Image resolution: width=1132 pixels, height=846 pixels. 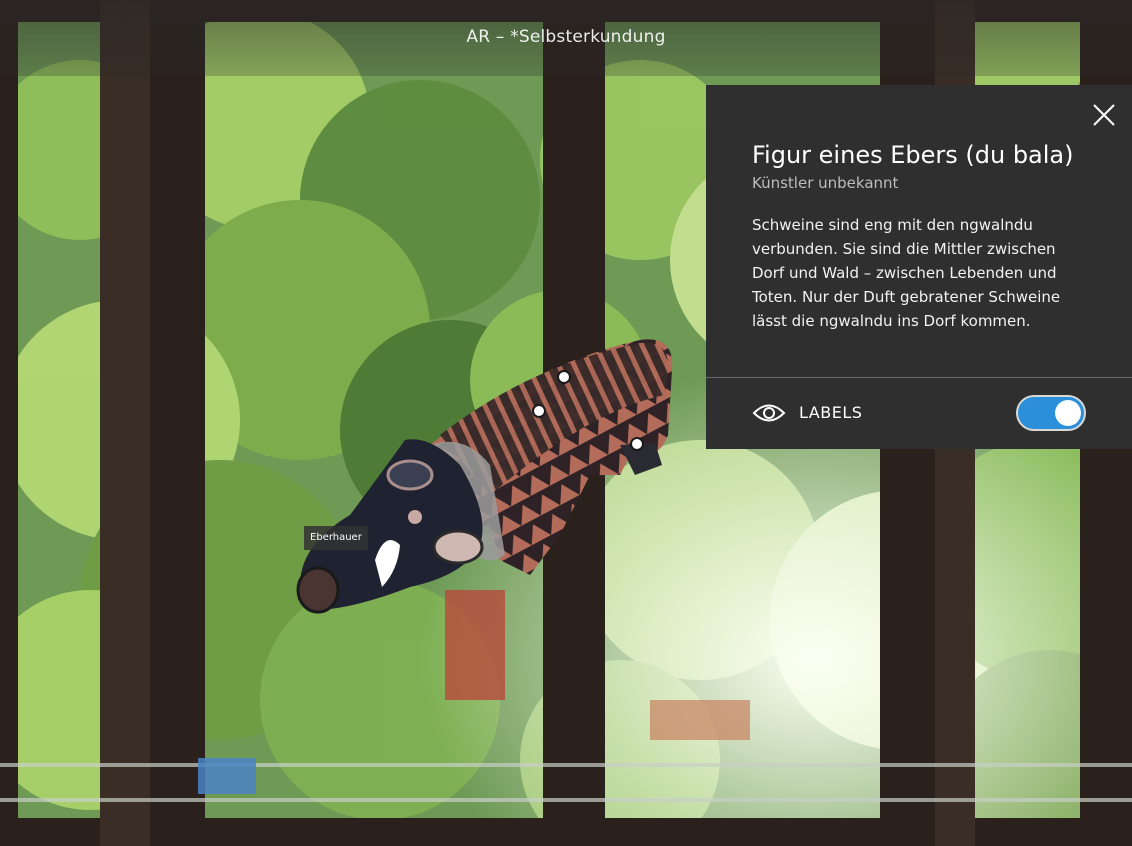 What do you see at coordinates (919, 413) in the screenshot?
I see `labels-toggle-row: LABELS` at bounding box center [919, 413].